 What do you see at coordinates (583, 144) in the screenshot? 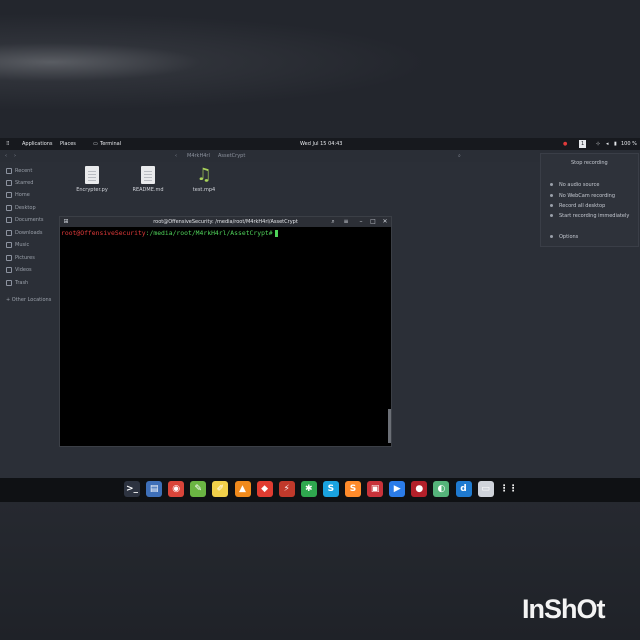
I see `workspace-indicator: 1` at bounding box center [583, 144].